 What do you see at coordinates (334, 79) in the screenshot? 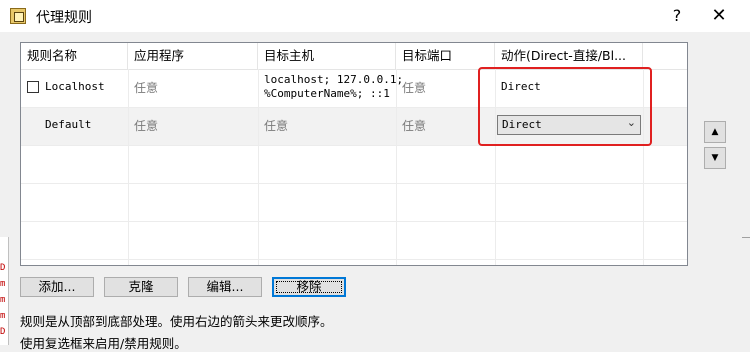
I see `target-host-cell-line1: localhost; 127.0.0.1;` at bounding box center [334, 79].